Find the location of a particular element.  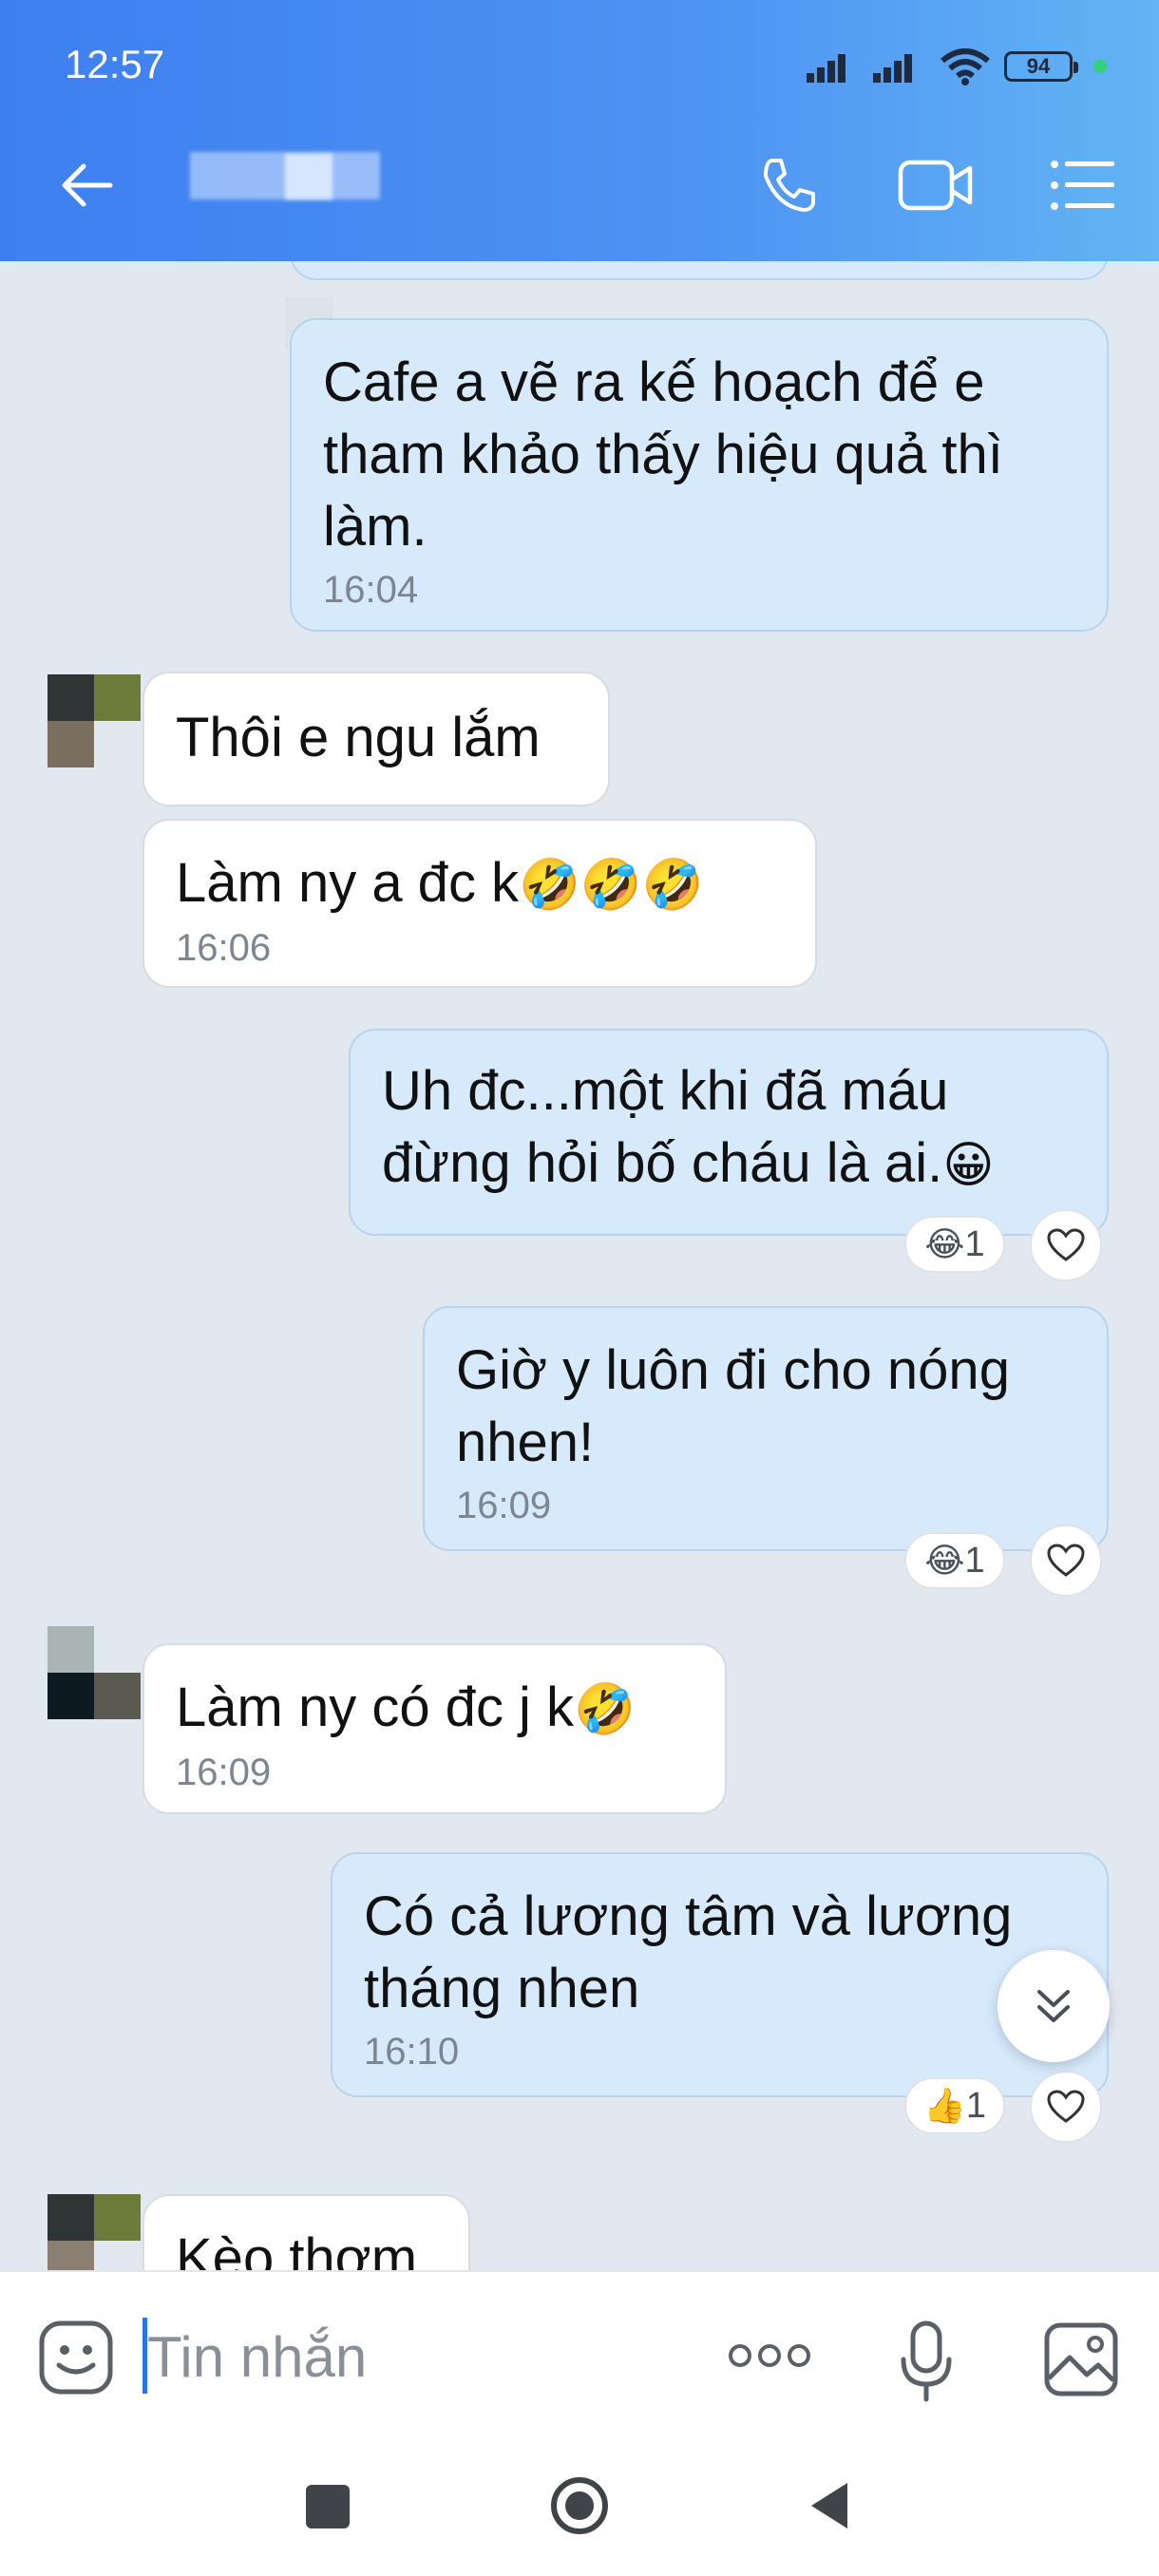

menu-button is located at coordinates (1083, 185).